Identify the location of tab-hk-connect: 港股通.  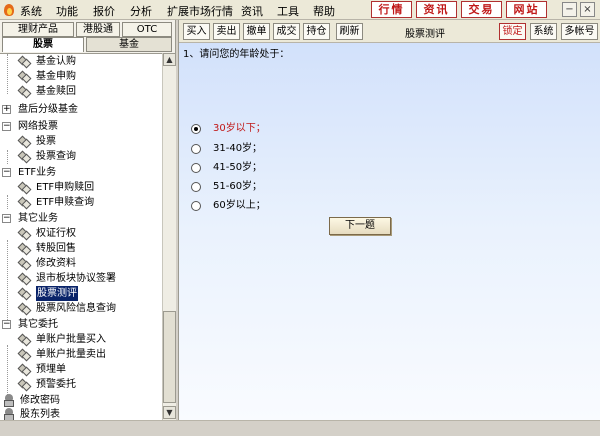
(98, 29).